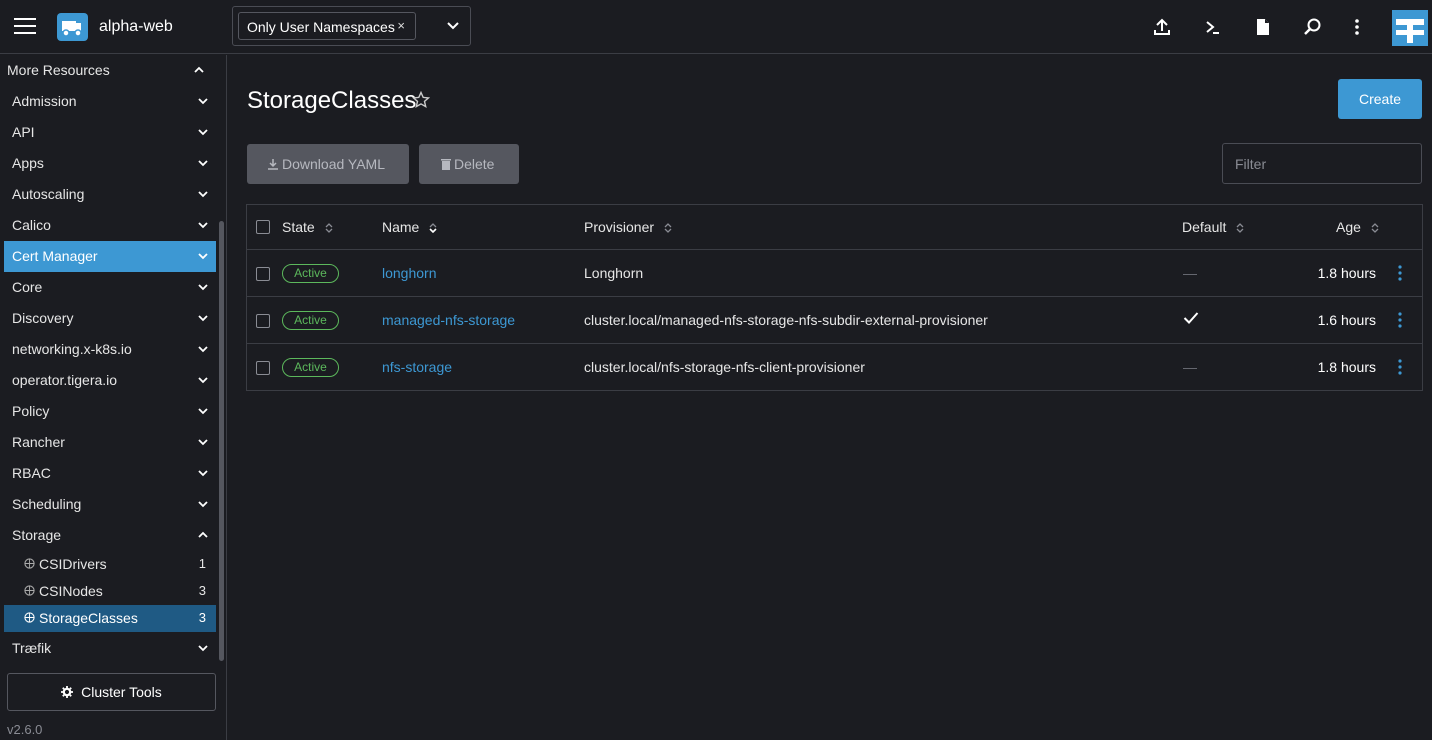  Describe the element at coordinates (110, 473) in the screenshot. I see `sidebar-group-rbac: RBAC` at that location.